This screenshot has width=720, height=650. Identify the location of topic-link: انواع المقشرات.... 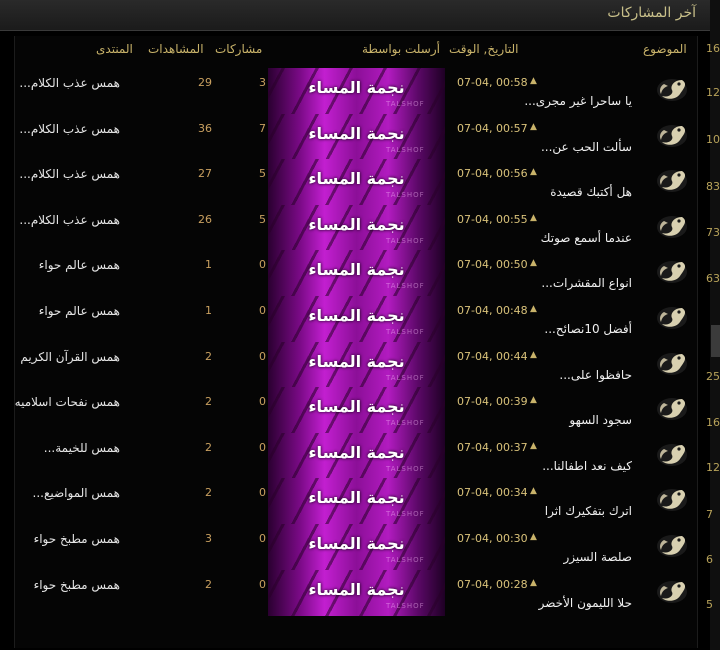
(586, 283).